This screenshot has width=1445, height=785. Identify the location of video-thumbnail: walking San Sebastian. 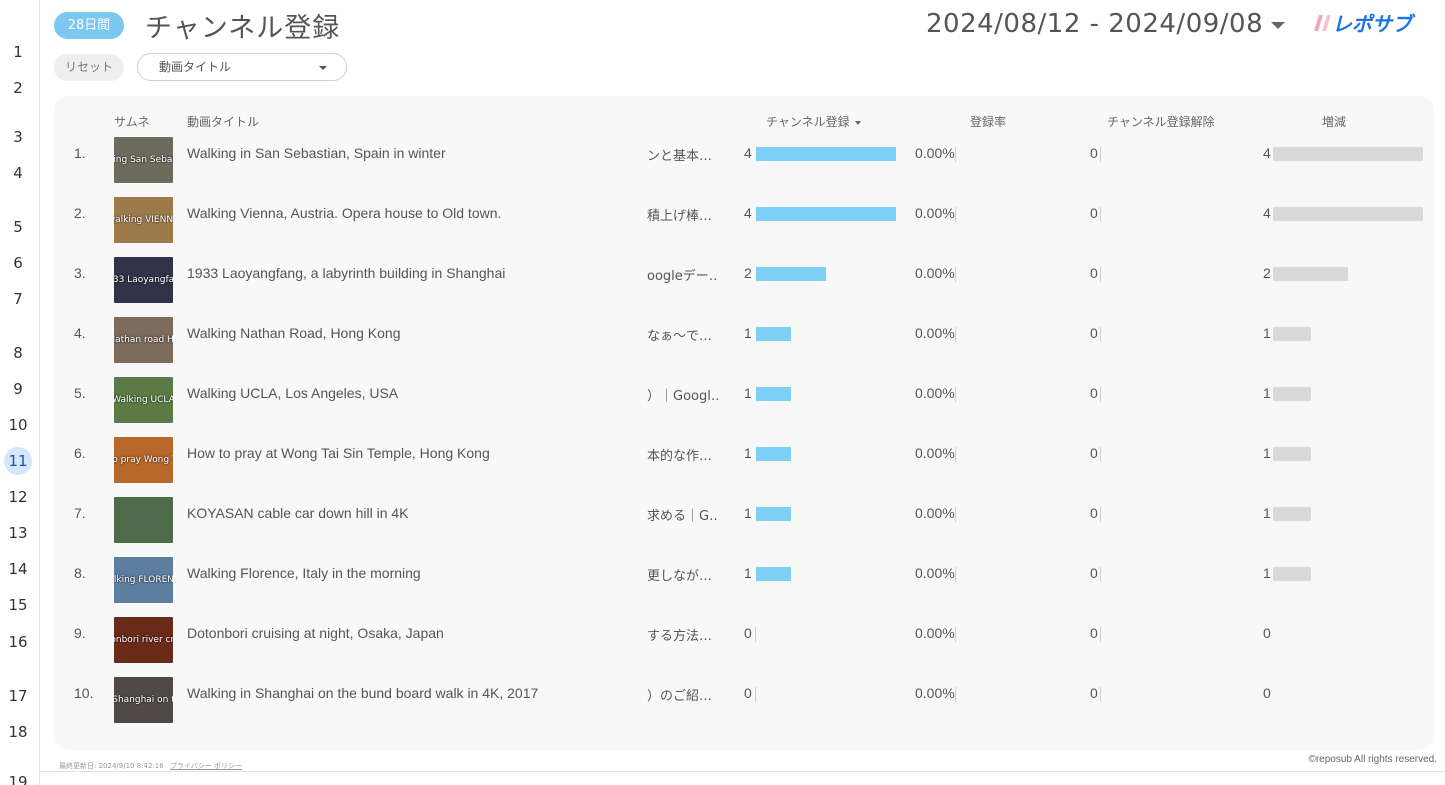
(143, 160).